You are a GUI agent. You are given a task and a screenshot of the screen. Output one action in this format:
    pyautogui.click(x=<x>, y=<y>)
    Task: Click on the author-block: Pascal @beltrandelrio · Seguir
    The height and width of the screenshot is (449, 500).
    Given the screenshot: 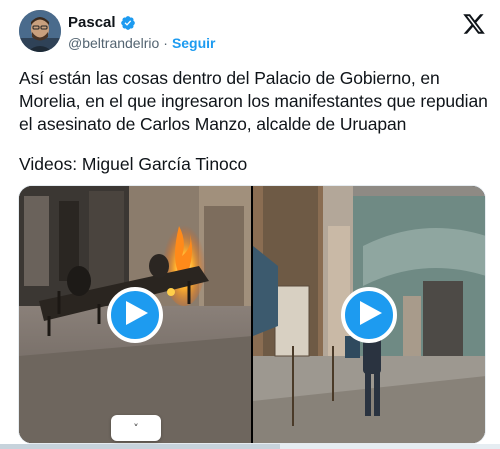 What is the action you would take?
    pyautogui.click(x=142, y=32)
    